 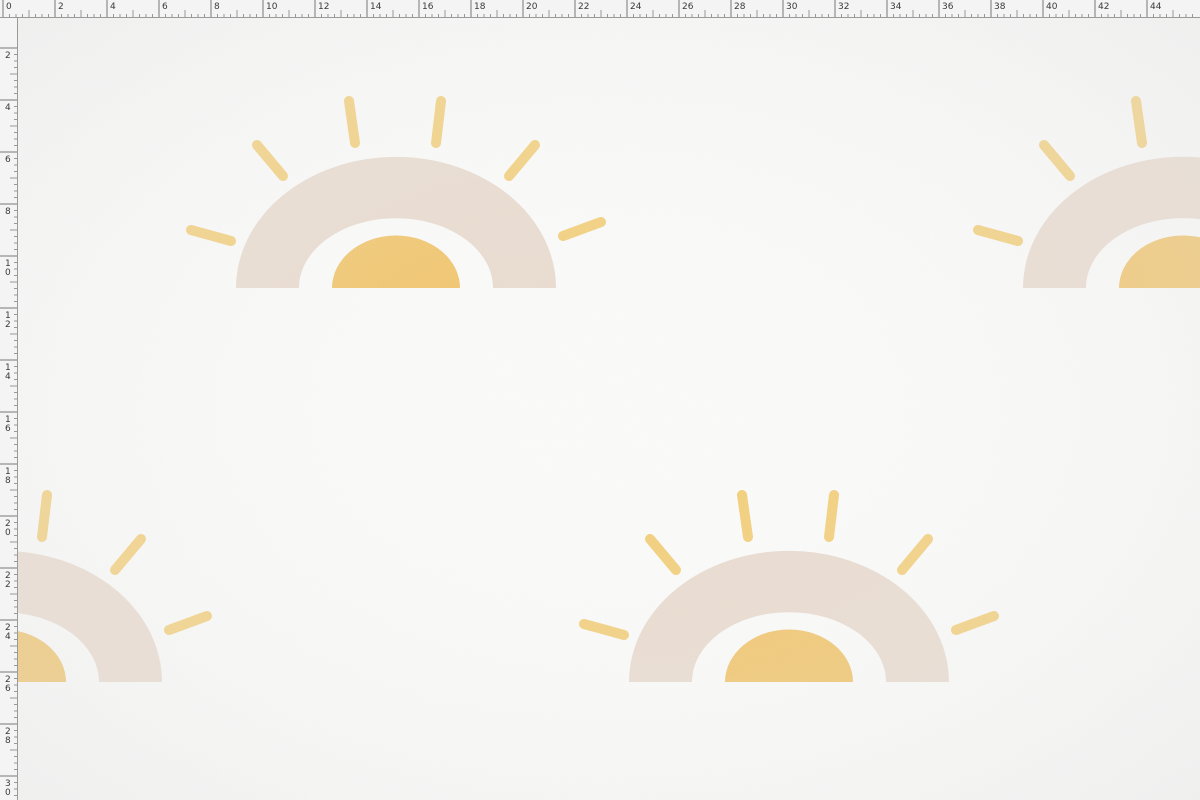 I want to click on ruler-label: 44, so click(x=1156, y=7).